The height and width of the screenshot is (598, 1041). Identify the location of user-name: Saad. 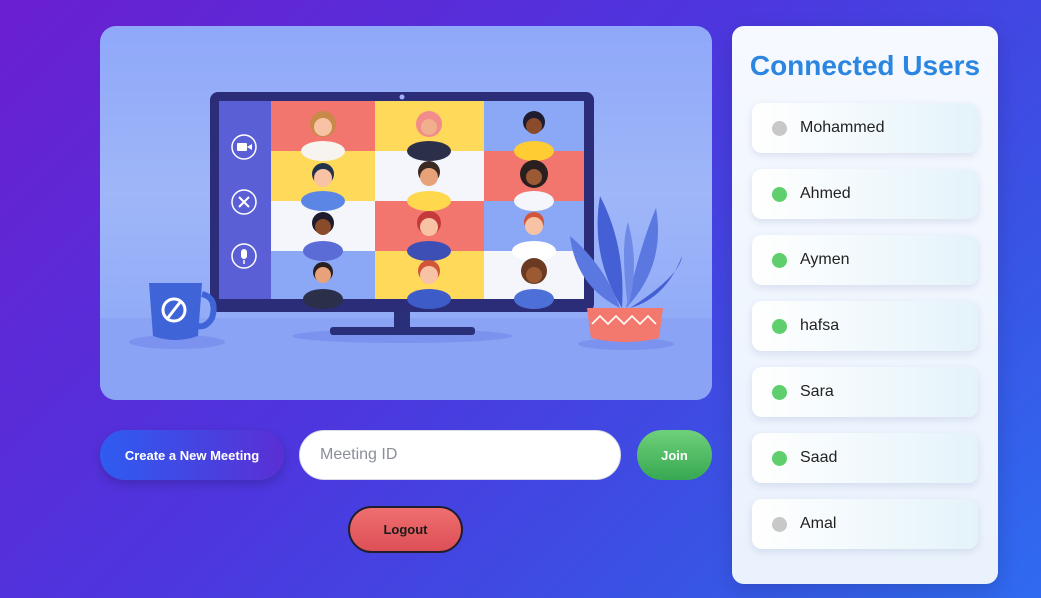
(819, 457).